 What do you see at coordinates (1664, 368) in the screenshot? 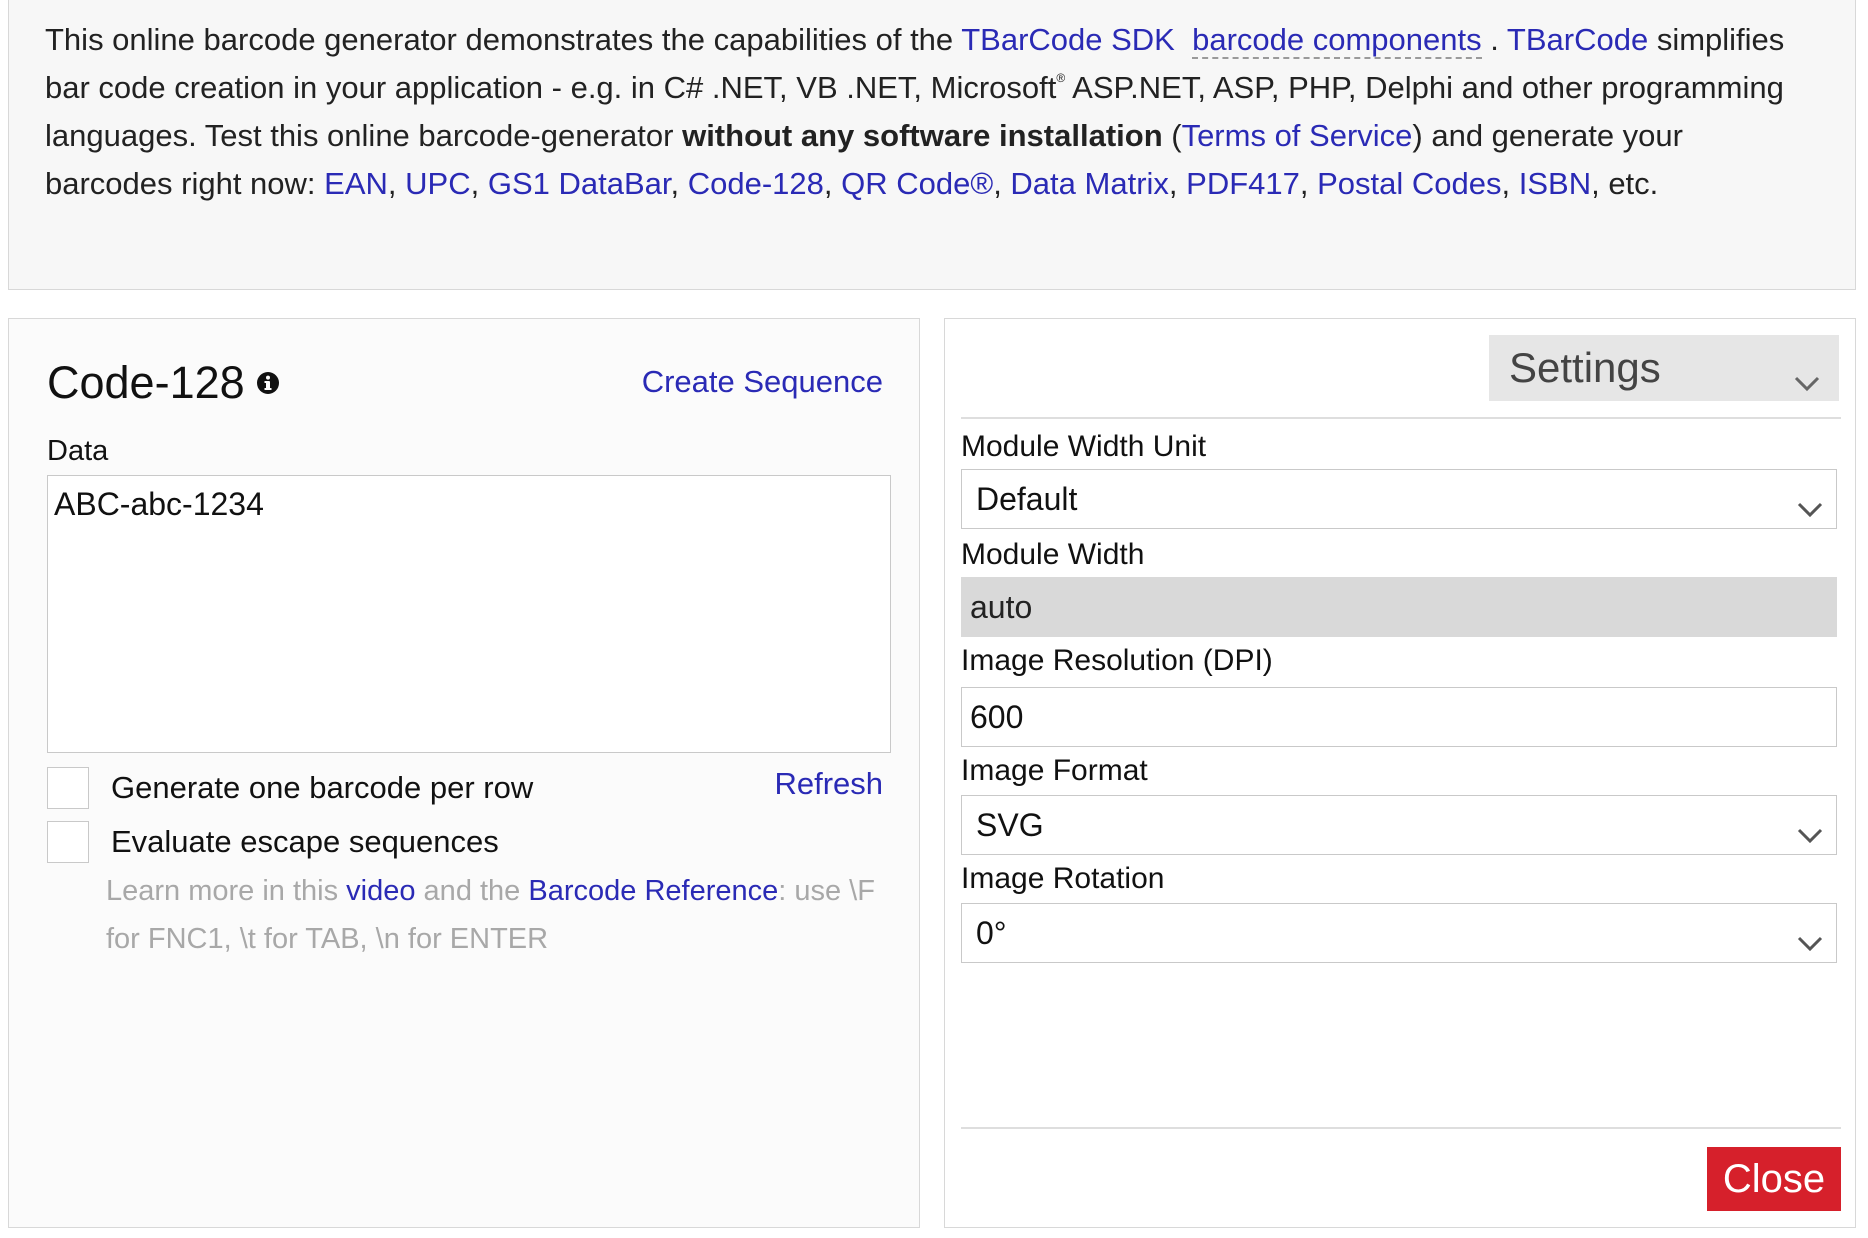
I see `settings-dropdown: Settings` at bounding box center [1664, 368].